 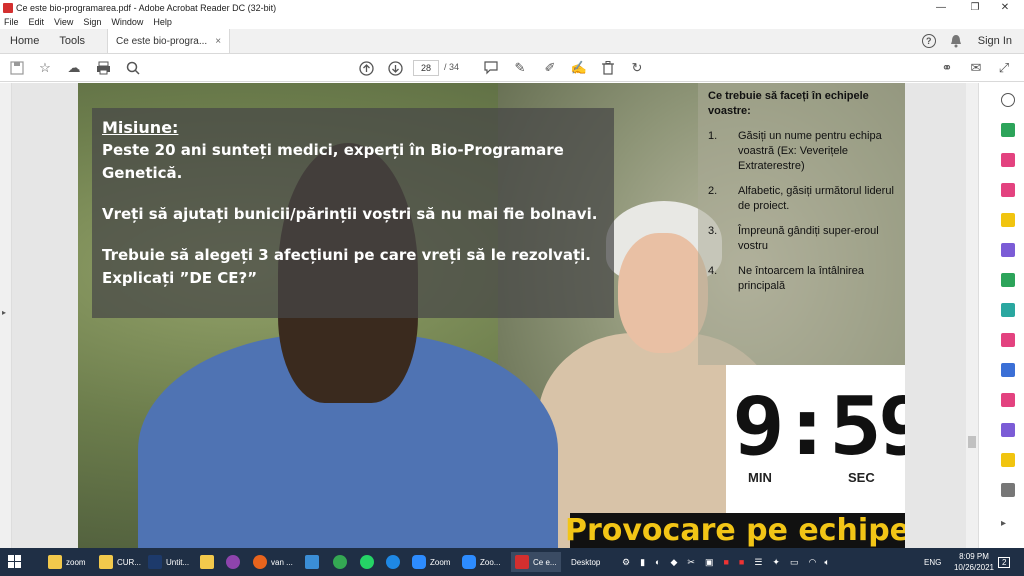 I want to click on tab-home: Home, so click(x=24, y=41).